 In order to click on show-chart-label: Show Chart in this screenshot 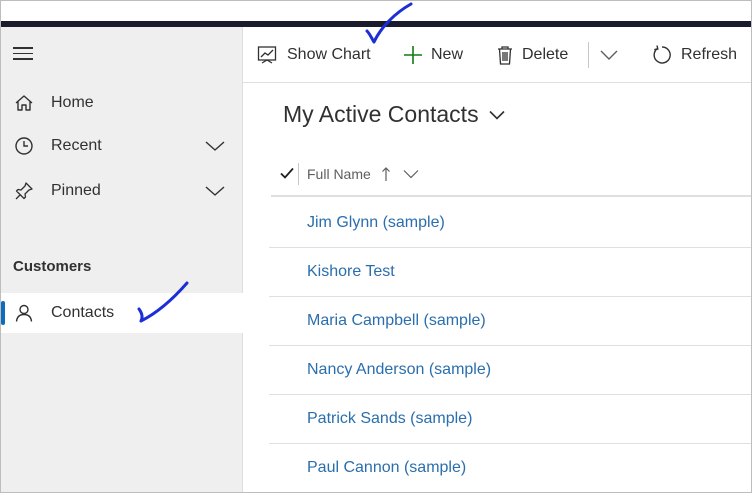, I will do `click(329, 54)`.